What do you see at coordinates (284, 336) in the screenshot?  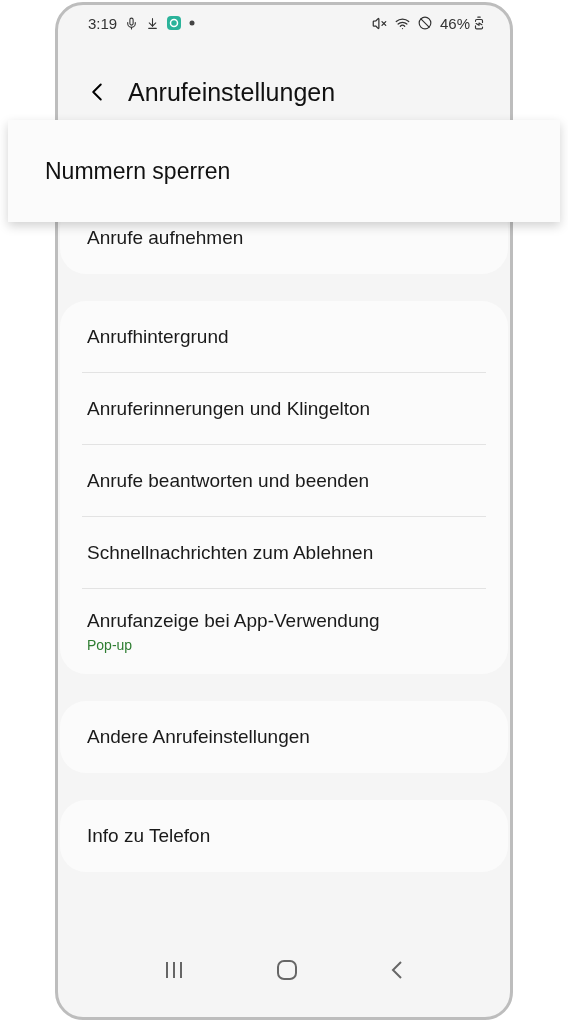 I see `setting-item: Anrufhintergrund` at bounding box center [284, 336].